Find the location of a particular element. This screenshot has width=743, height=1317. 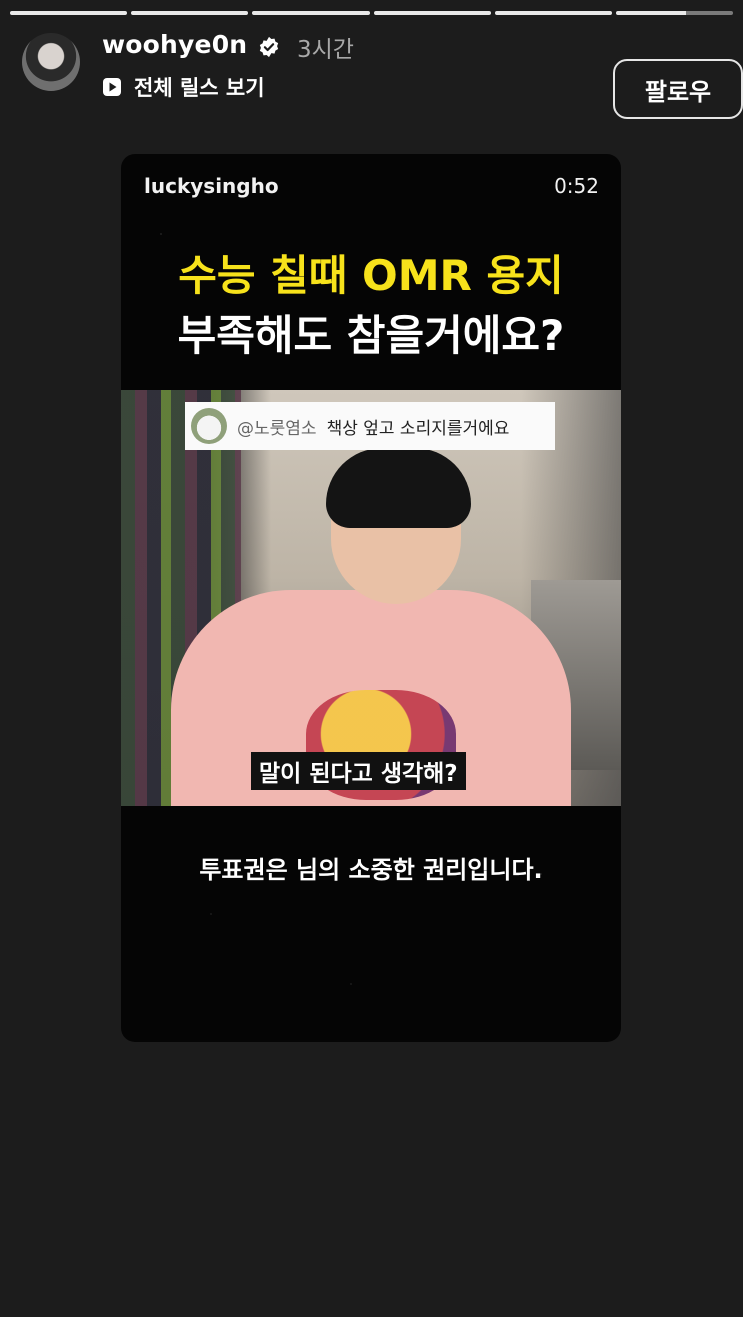

comment-username: @노룻염소 is located at coordinates (277, 428).